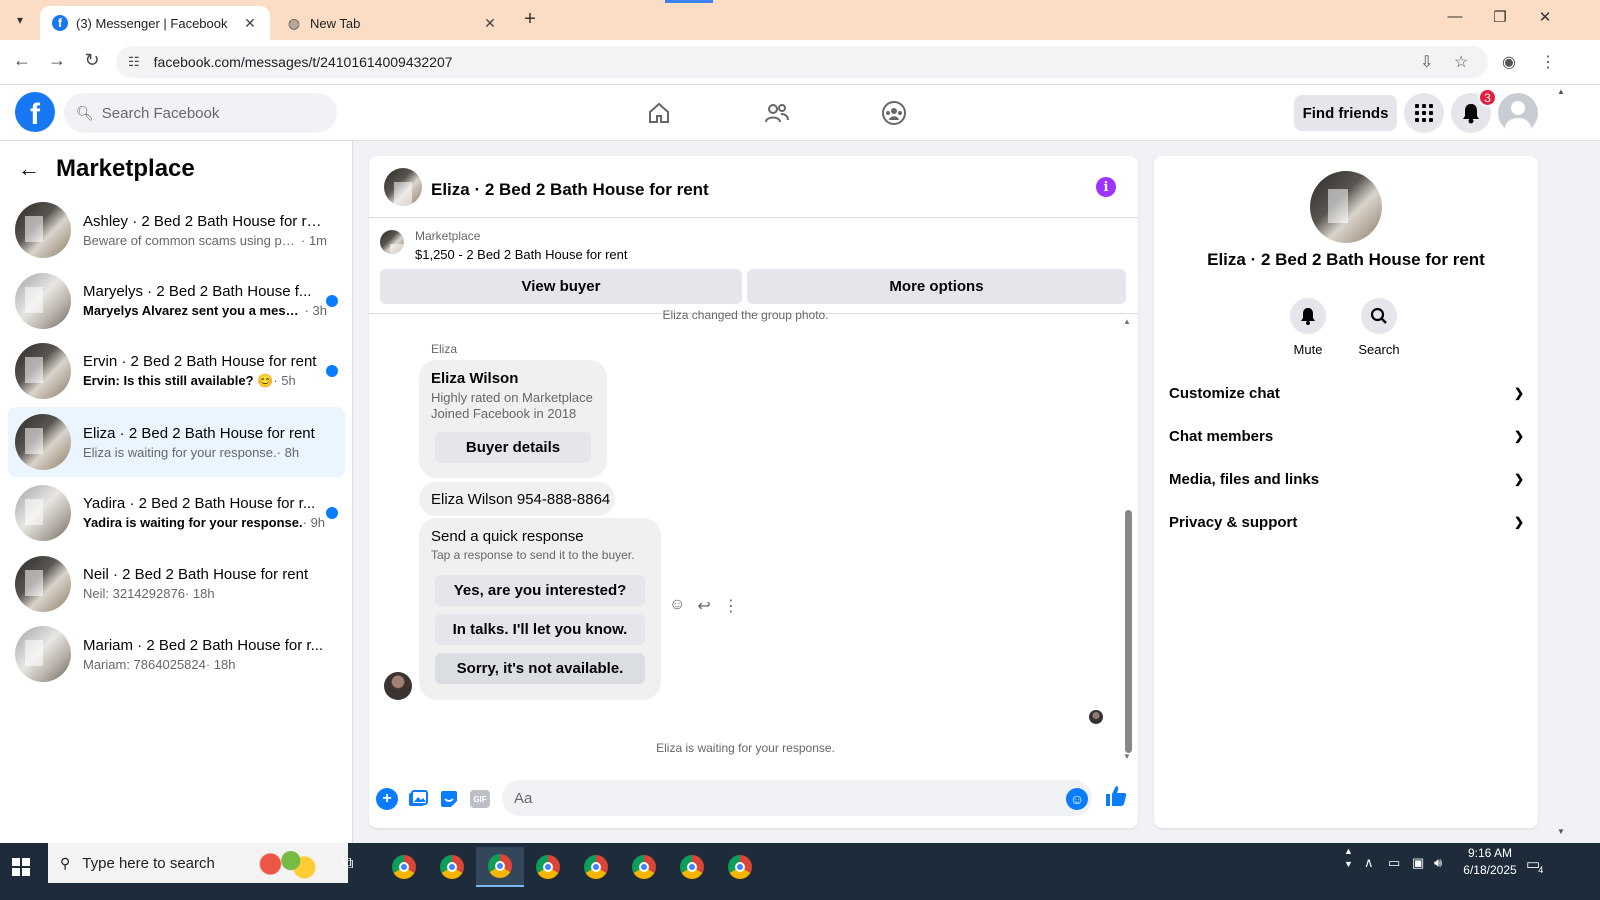 This screenshot has width=1600, height=900. I want to click on conversation-time: · 3h, so click(315, 311).